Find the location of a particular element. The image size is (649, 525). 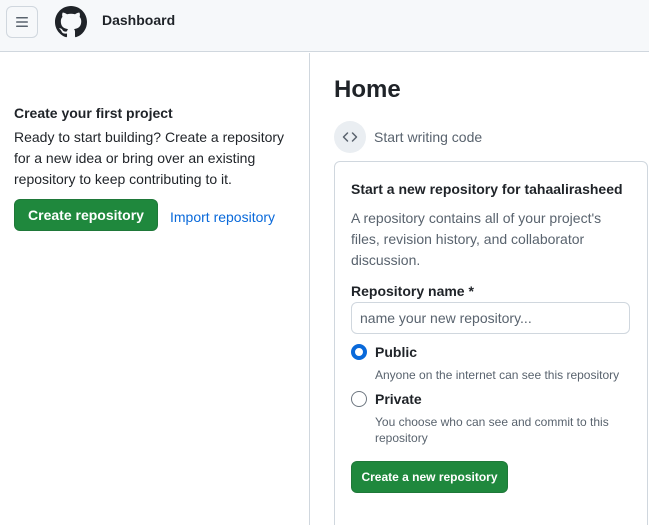

private-radio is located at coordinates (359, 399).